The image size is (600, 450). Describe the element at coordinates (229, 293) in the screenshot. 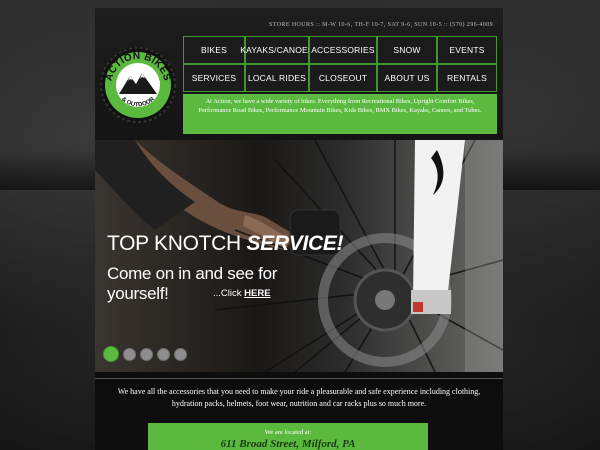

I see `hero-cta-prefix: ...Click` at that location.